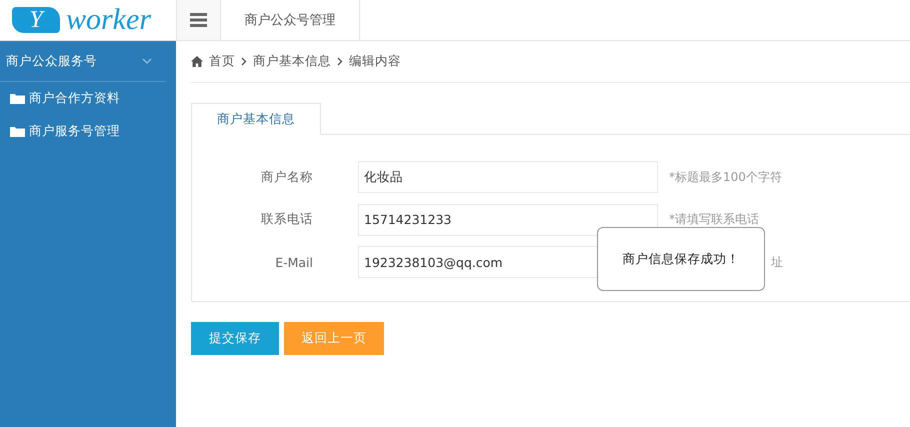 The height and width of the screenshot is (427, 910). Describe the element at coordinates (681, 259) in the screenshot. I see `save-toast: 商户信息保存成功！` at that location.